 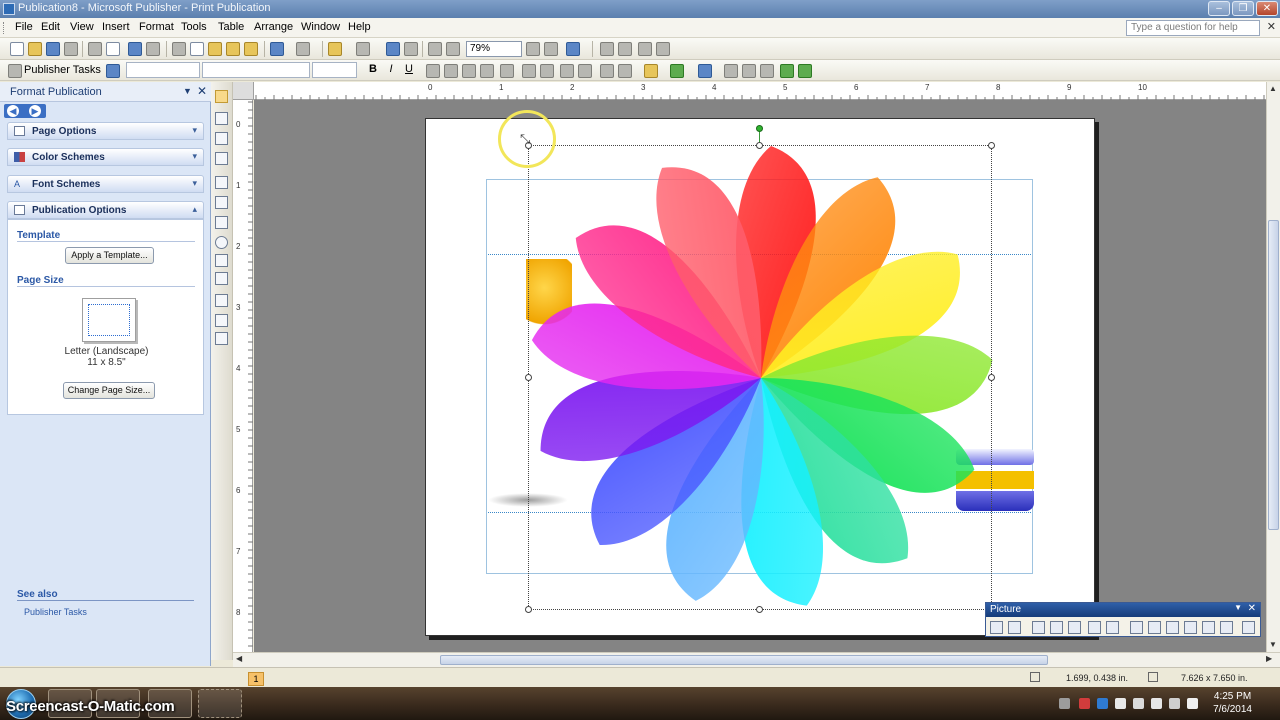 I want to click on tray-recording-icon, so click(x=1084, y=703).